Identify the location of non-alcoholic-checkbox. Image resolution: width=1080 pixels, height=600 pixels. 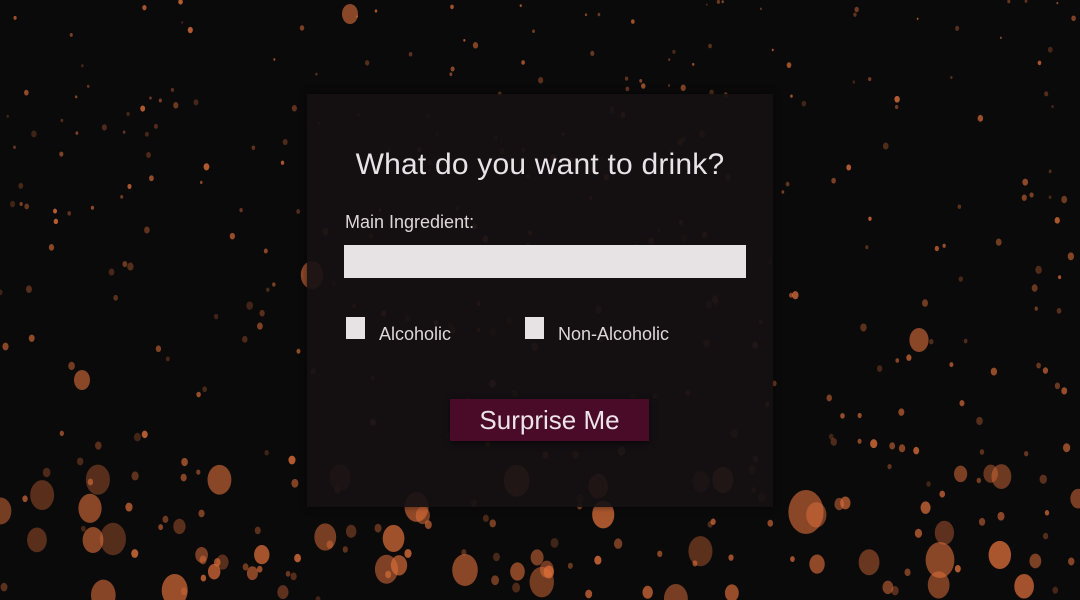
(534, 328).